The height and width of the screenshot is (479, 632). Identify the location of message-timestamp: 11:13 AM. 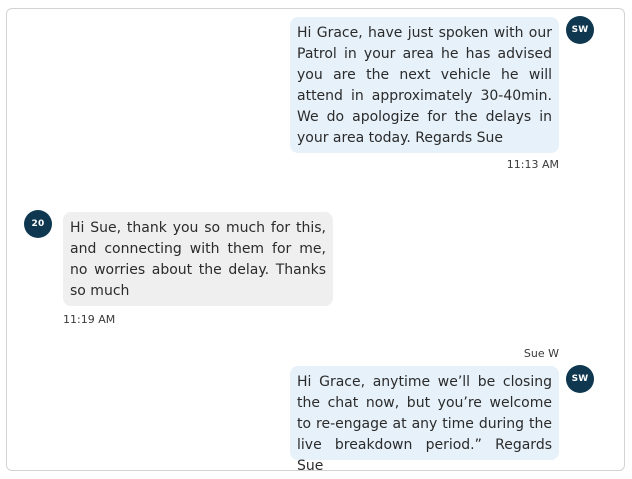
(532, 164).